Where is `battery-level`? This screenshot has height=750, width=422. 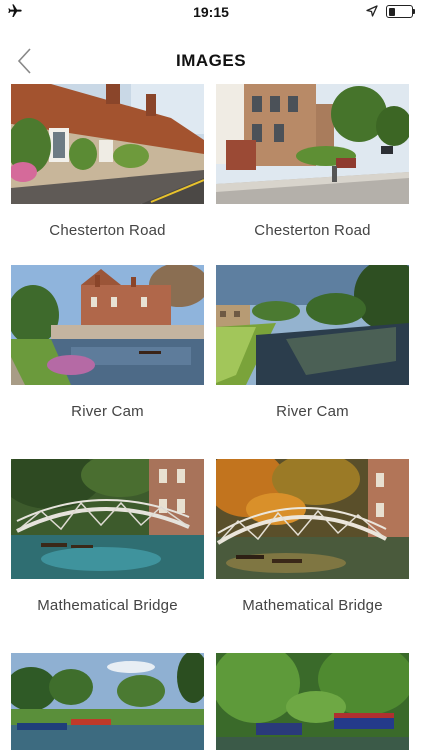
battery-level is located at coordinates (391, 11).